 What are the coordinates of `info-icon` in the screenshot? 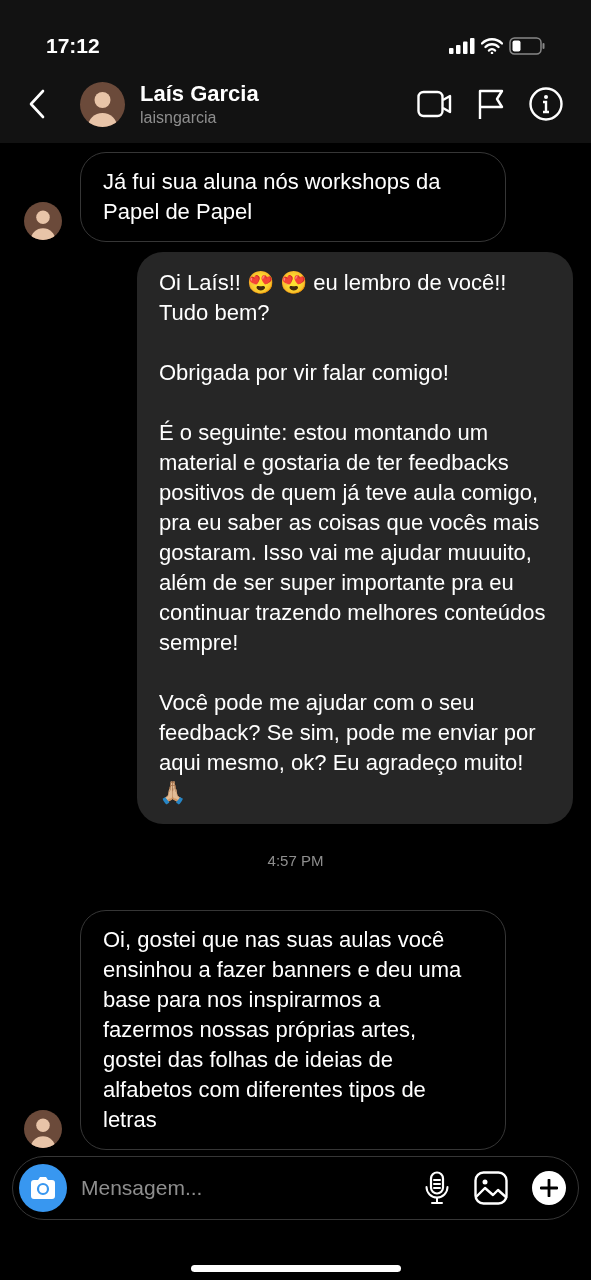 It's located at (546, 104).